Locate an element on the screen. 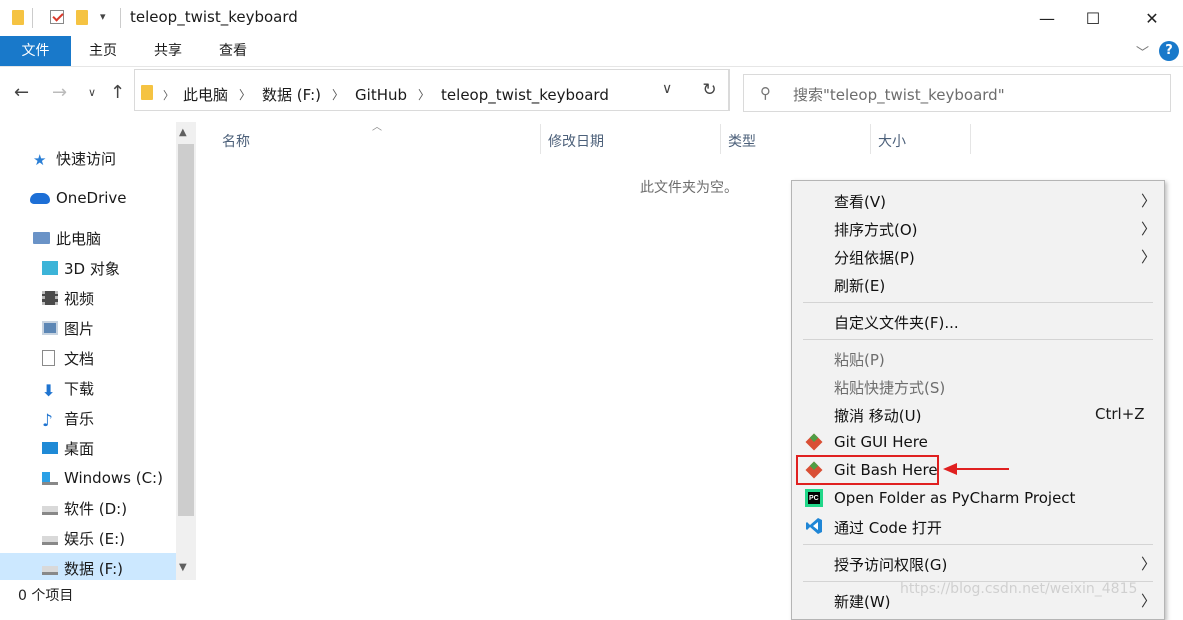  star-icon: ★ is located at coordinates (40, 160).